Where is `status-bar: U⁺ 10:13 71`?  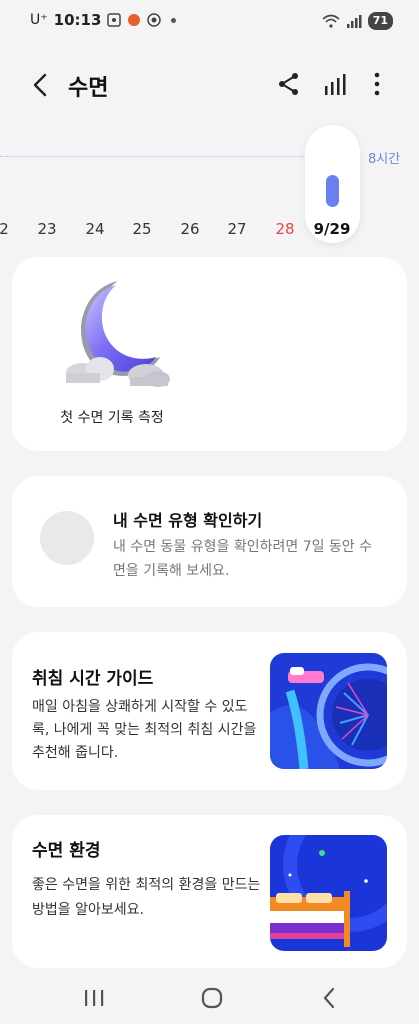
status-bar: U⁺ 10:13 71 is located at coordinates (209, 22).